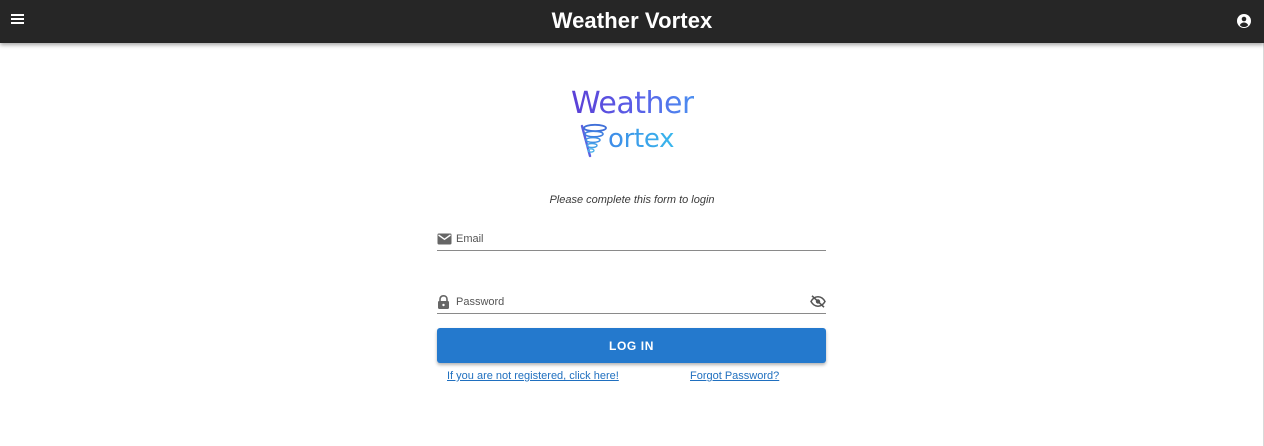 This screenshot has width=1264, height=446. What do you see at coordinates (641, 139) in the screenshot?
I see `logo-text-ortex: ortex` at bounding box center [641, 139].